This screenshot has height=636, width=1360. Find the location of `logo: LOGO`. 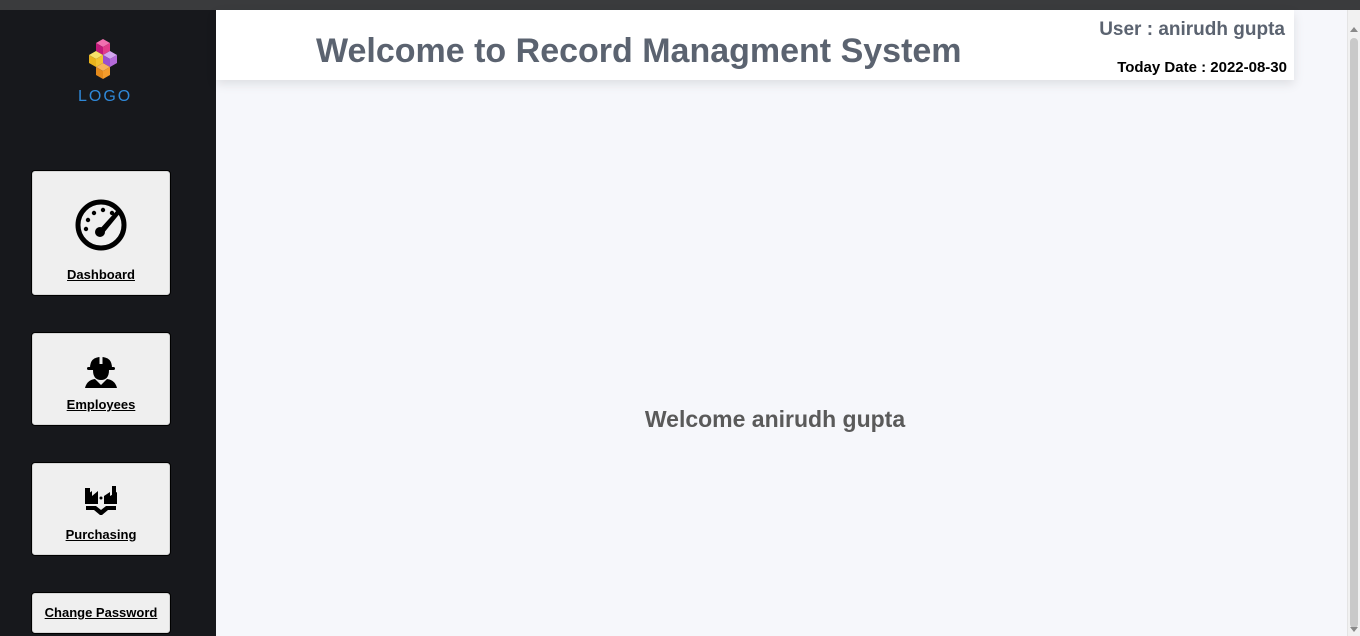

logo: LOGO is located at coordinates (104, 72).